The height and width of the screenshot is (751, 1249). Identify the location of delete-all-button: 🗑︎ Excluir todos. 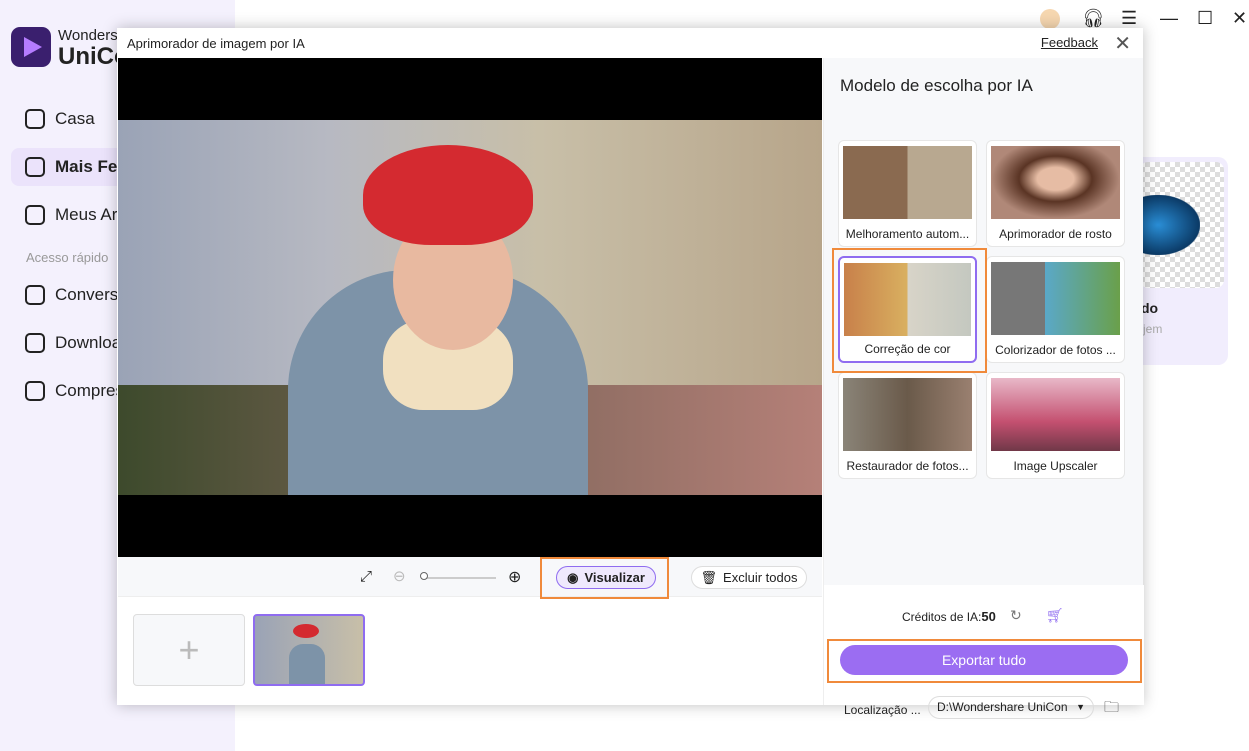
(749, 577).